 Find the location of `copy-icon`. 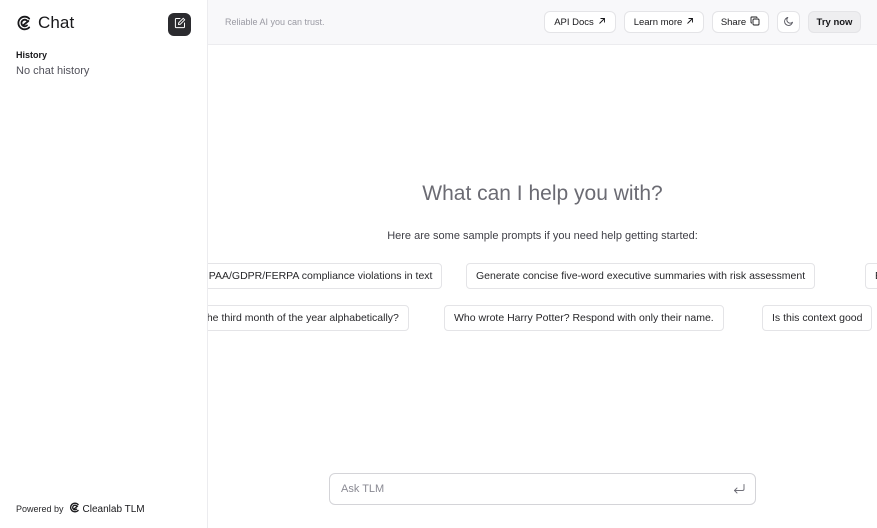

copy-icon is located at coordinates (755, 22).